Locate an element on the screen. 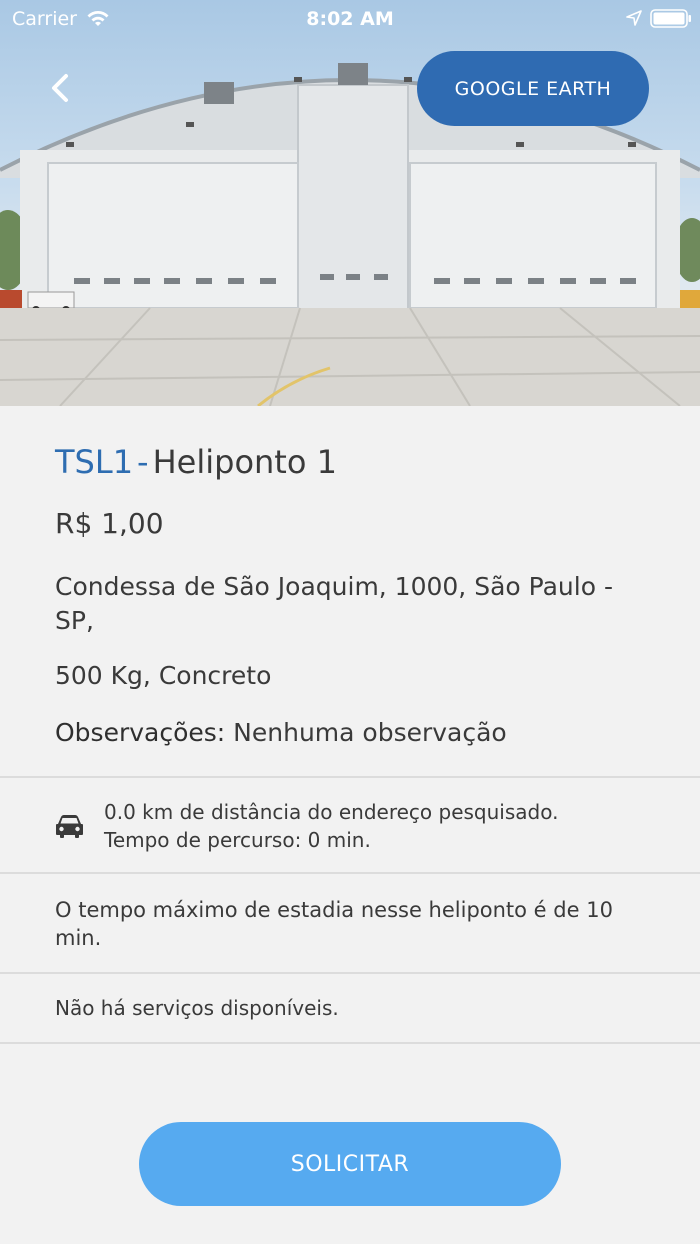 This screenshot has width=700, height=1244. observations: Observações: Nenhuma observação is located at coordinates (281, 732).